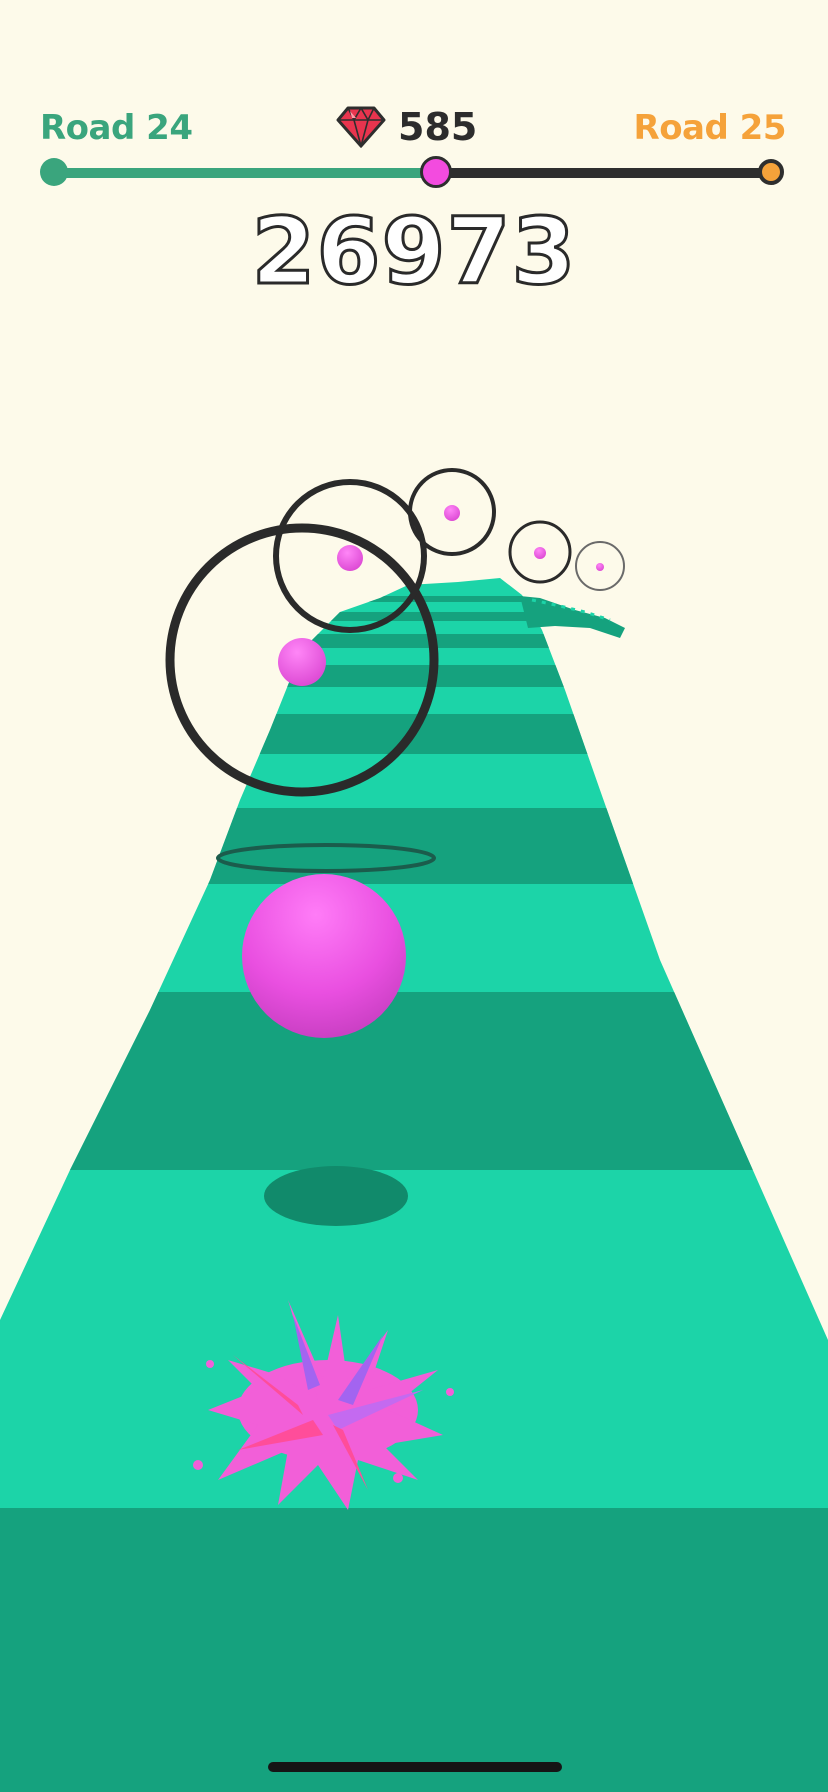 Image resolution: width=828 pixels, height=1792 pixels. Describe the element at coordinates (413, 252) in the screenshot. I see `score: 26973` at that location.